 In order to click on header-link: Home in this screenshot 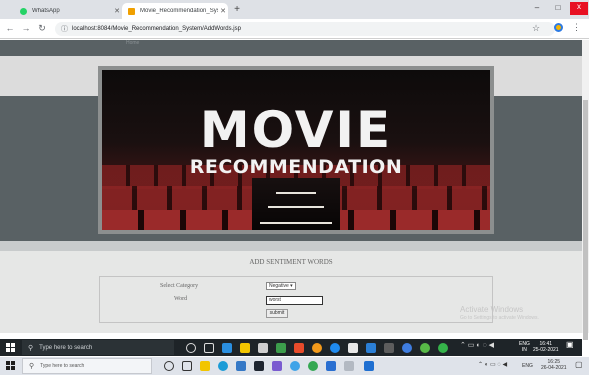, I will do `click(132, 43)`.